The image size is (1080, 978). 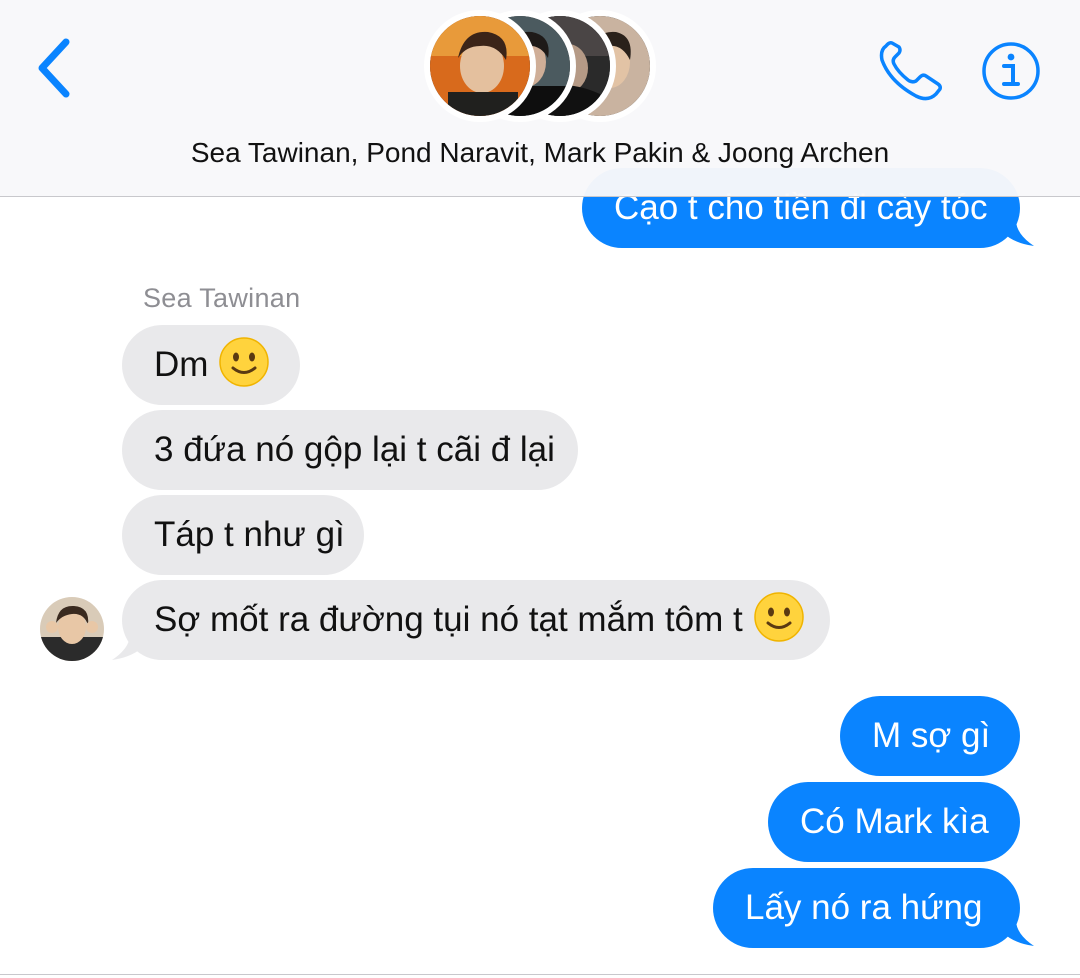 What do you see at coordinates (448, 619) in the screenshot?
I see `message-text: Sợ mốt ra đường tụi nó tạt mắm tôm t` at bounding box center [448, 619].